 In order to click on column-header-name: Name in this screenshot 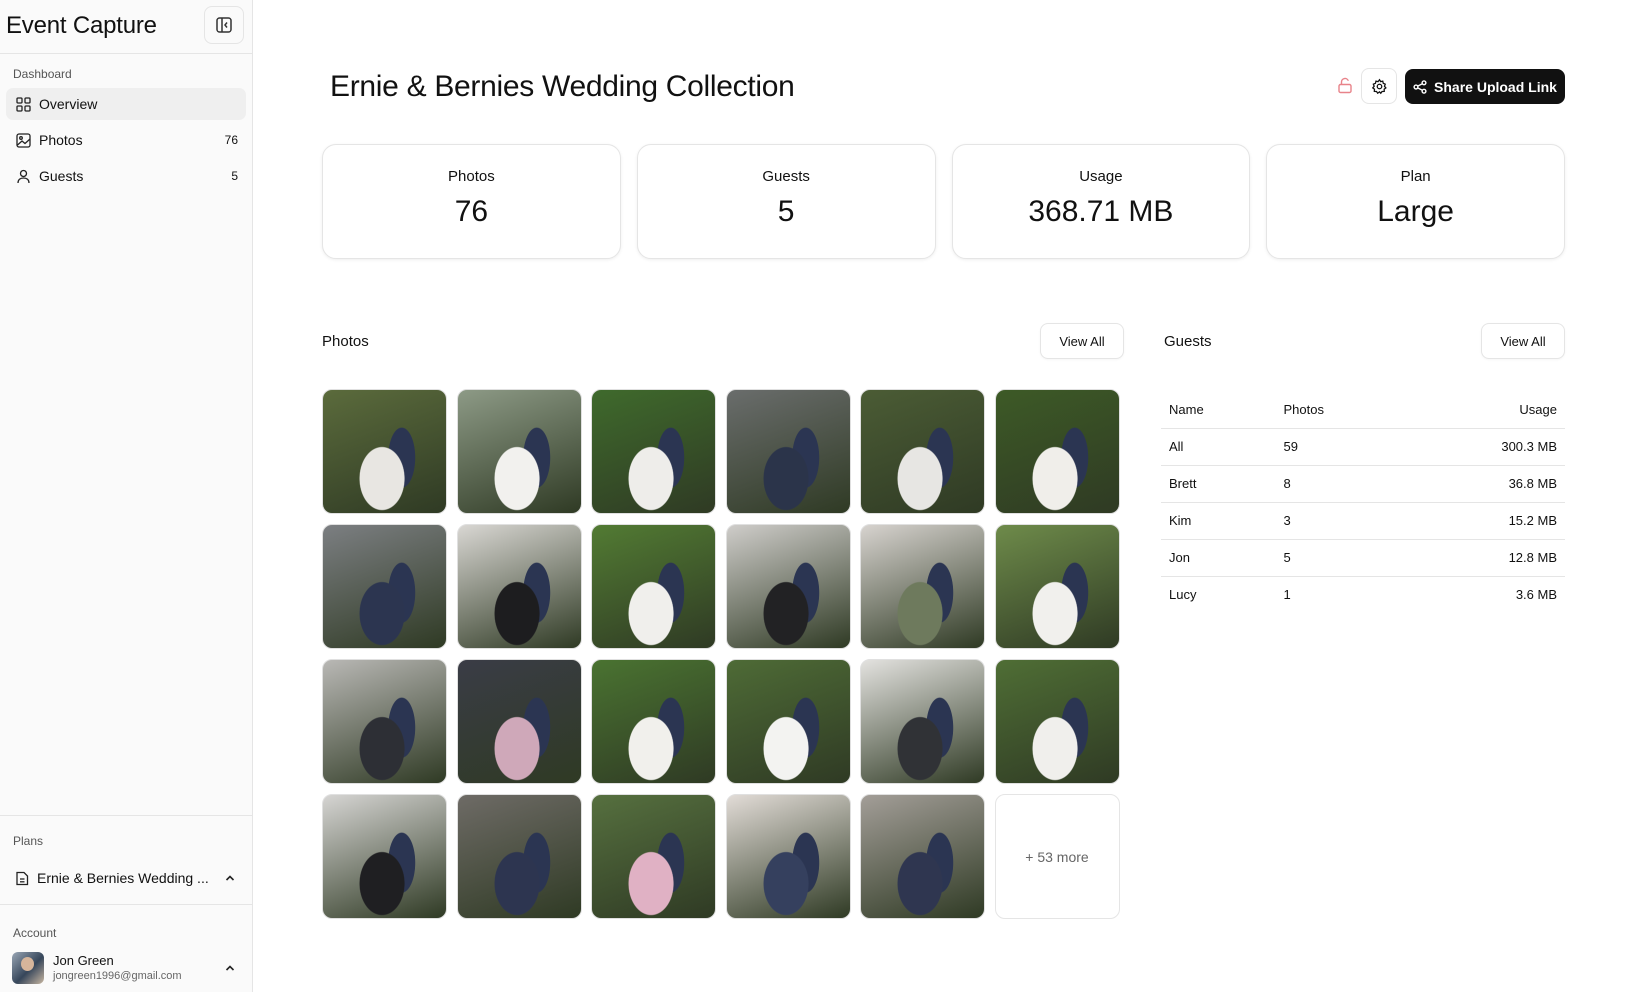, I will do `click(1218, 410)`.